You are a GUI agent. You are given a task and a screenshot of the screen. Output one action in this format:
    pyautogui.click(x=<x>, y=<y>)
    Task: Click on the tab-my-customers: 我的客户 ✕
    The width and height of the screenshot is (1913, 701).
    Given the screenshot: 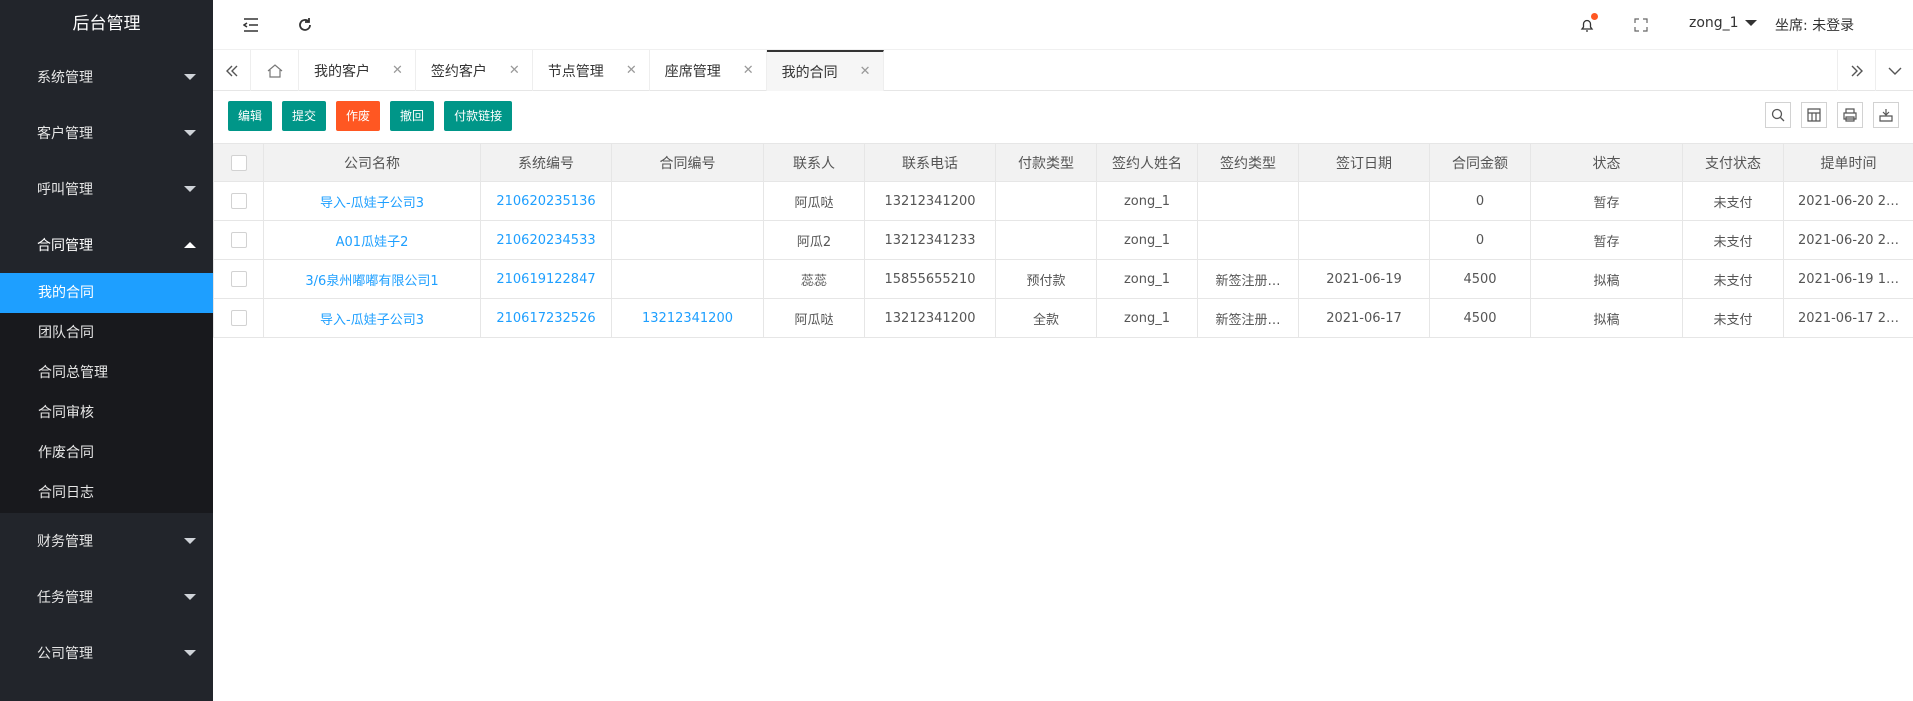 What is the action you would take?
    pyautogui.click(x=357, y=70)
    